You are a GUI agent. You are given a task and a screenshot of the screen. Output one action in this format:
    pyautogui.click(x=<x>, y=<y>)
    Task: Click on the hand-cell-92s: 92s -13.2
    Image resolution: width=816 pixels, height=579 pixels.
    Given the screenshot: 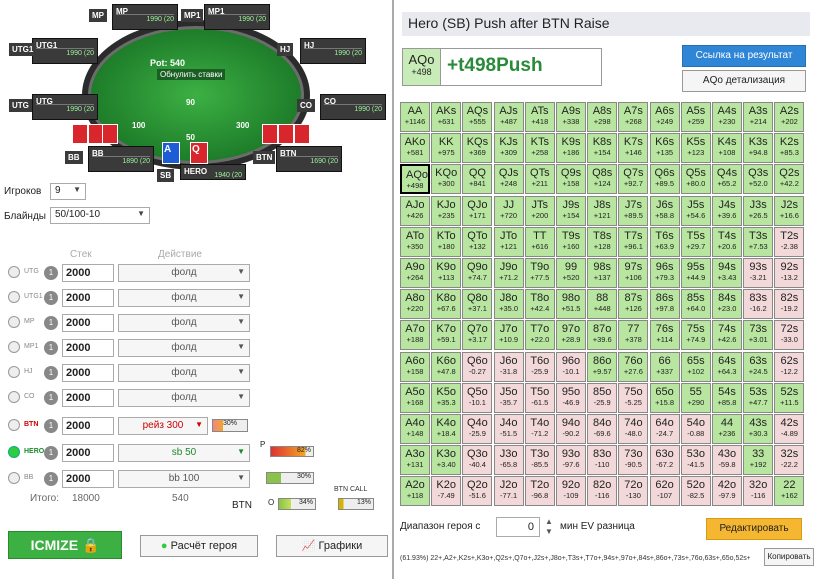 What is the action you would take?
    pyautogui.click(x=789, y=273)
    